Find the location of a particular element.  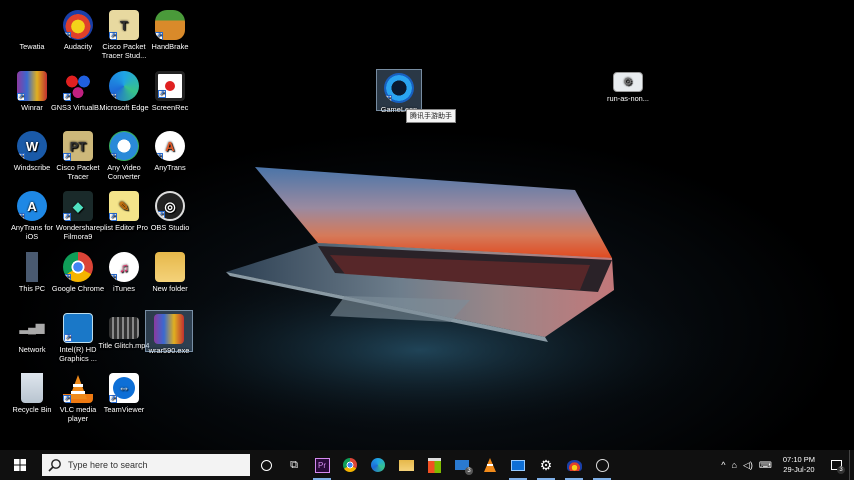

anytrans-icon: A ↗ is located at coordinates (170, 146).